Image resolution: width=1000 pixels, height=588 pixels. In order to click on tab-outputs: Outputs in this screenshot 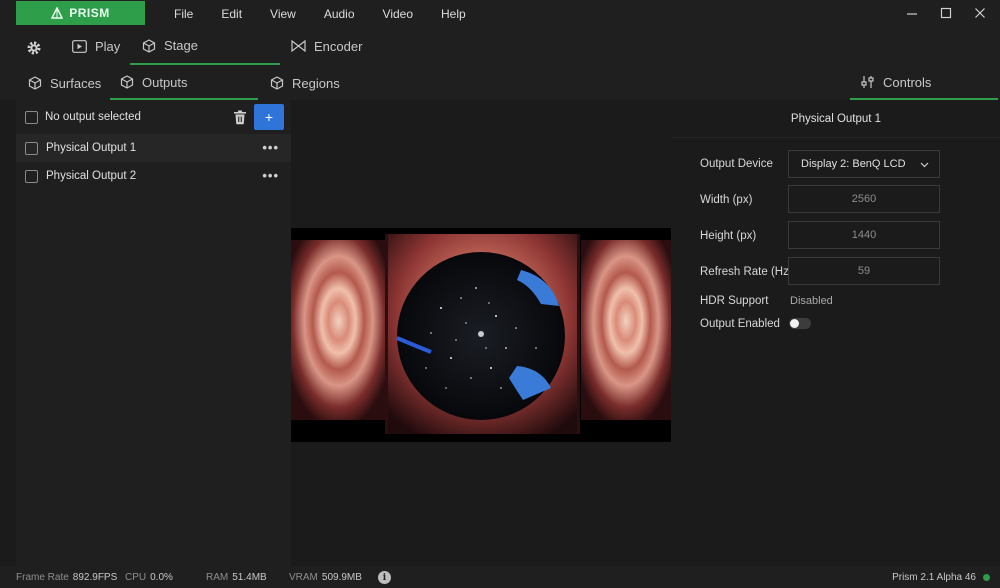, I will do `click(184, 83)`.